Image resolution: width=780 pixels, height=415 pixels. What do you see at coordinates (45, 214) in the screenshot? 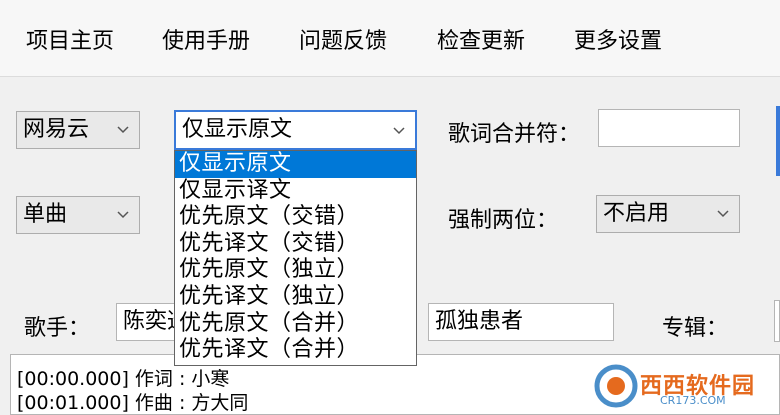
I see `type-select-value: 单曲` at bounding box center [45, 214].